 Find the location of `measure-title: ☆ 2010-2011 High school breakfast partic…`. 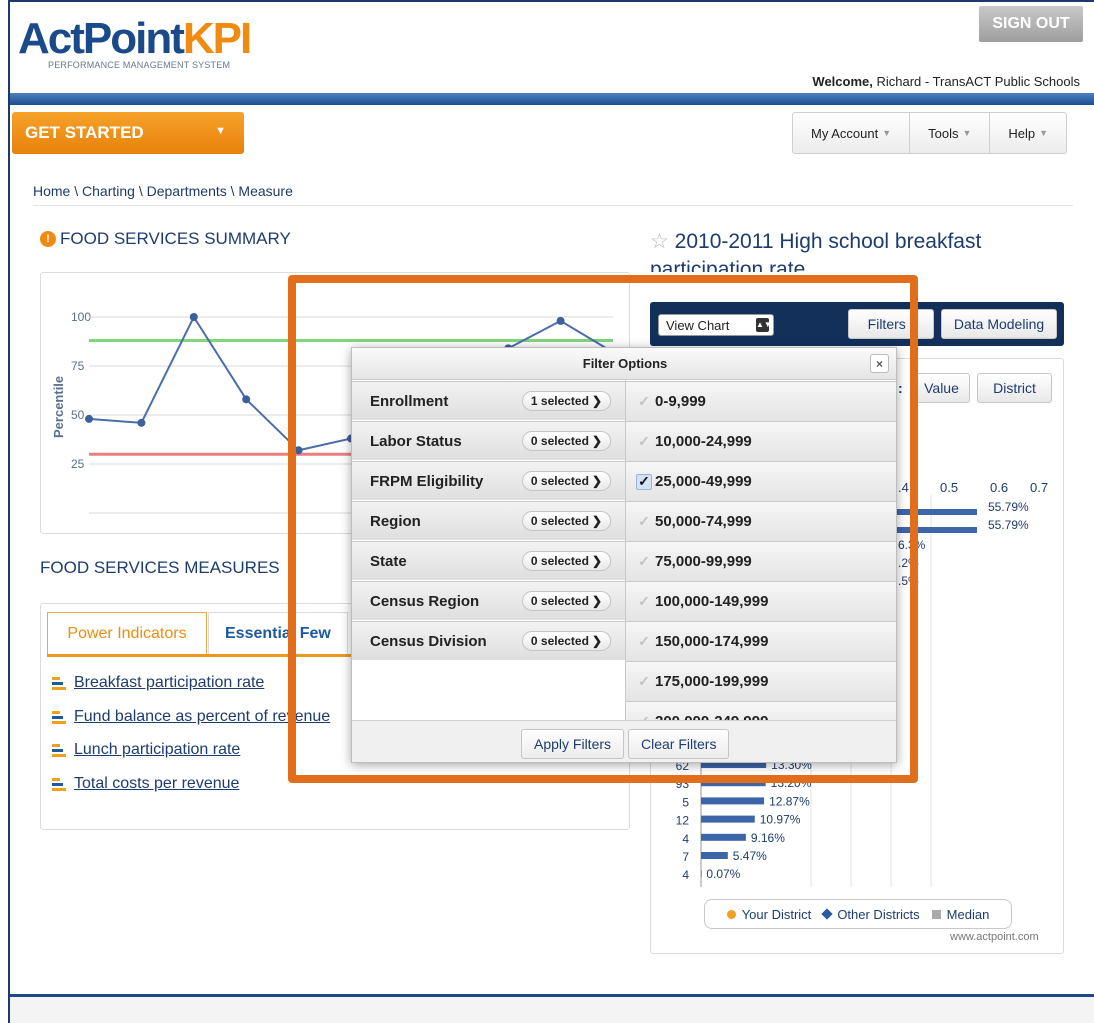

measure-title: ☆ 2010-2011 High school breakfast partic… is located at coordinates (816, 251).